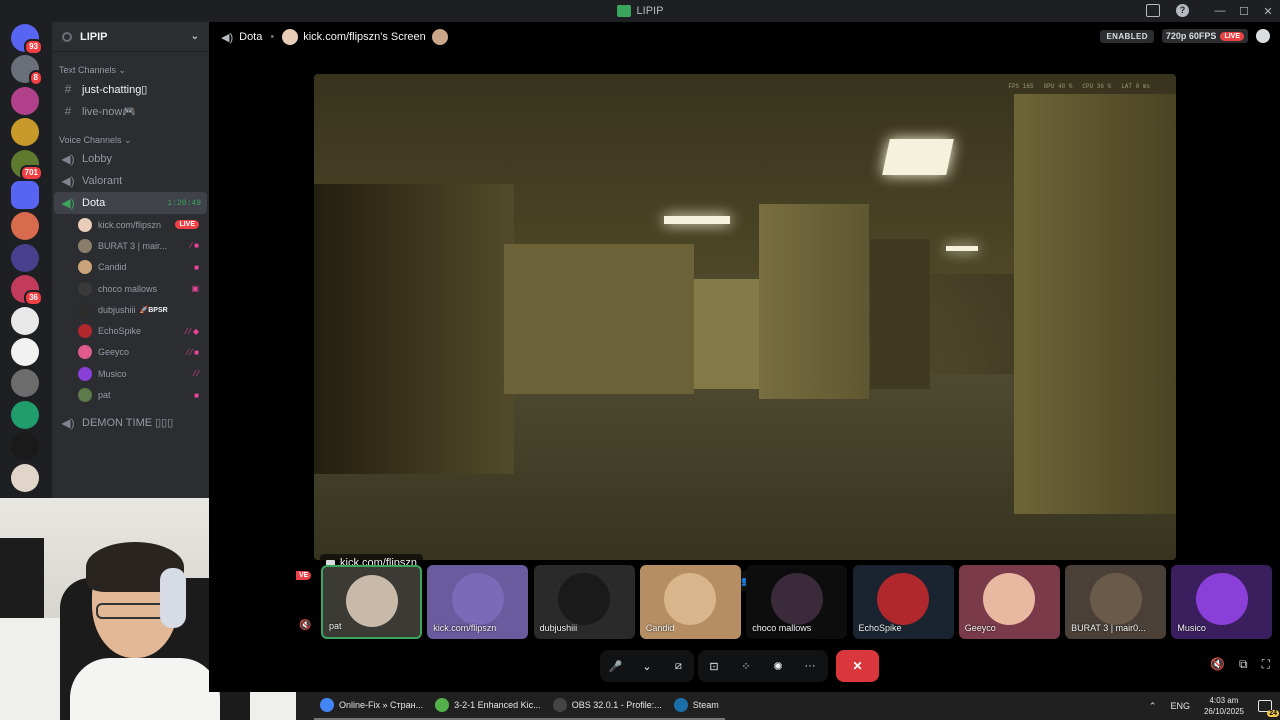  Describe the element at coordinates (1224, 706) in the screenshot. I see `clock: 4:03 am 26/10/2025` at that location.